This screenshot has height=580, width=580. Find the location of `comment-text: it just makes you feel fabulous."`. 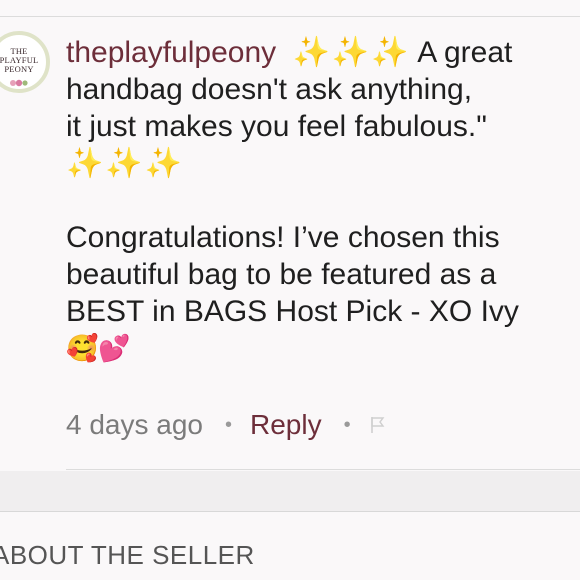

comment-text: it just makes you feel fabulous." is located at coordinates (276, 126).